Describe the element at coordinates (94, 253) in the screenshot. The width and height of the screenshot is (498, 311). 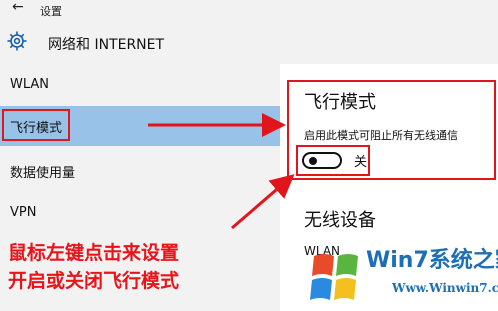
I see `annotation-line-1: 鼠标左键点击来设置` at that location.